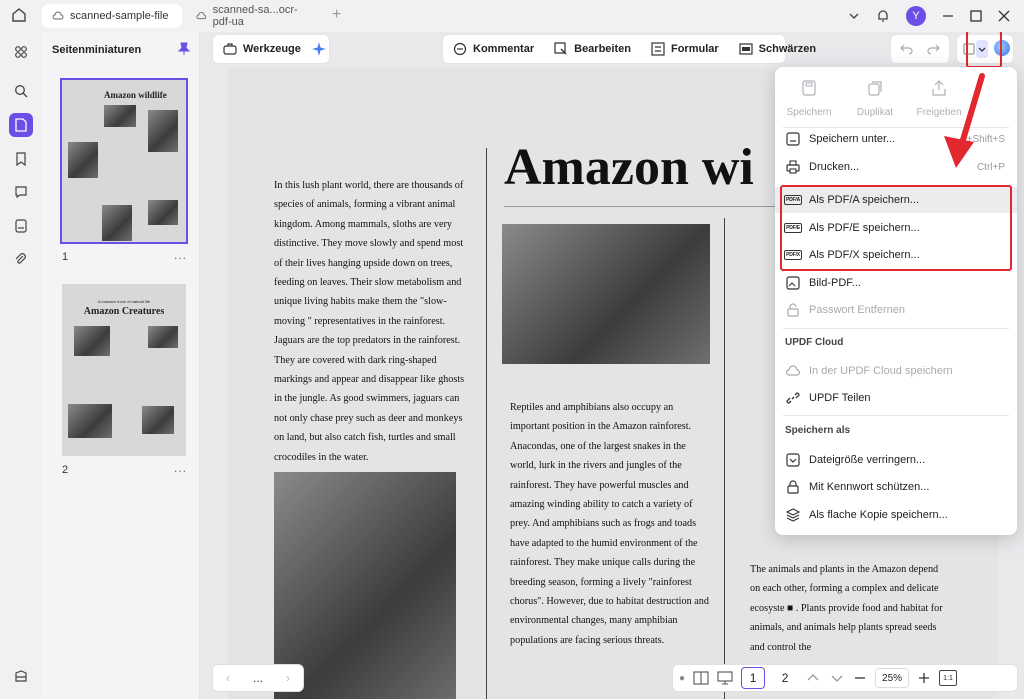 The height and width of the screenshot is (699, 1024). Describe the element at coordinates (881, 371) in the screenshot. I see `menu-cloud-save-label: In der UPDF Cloud speichern` at that location.